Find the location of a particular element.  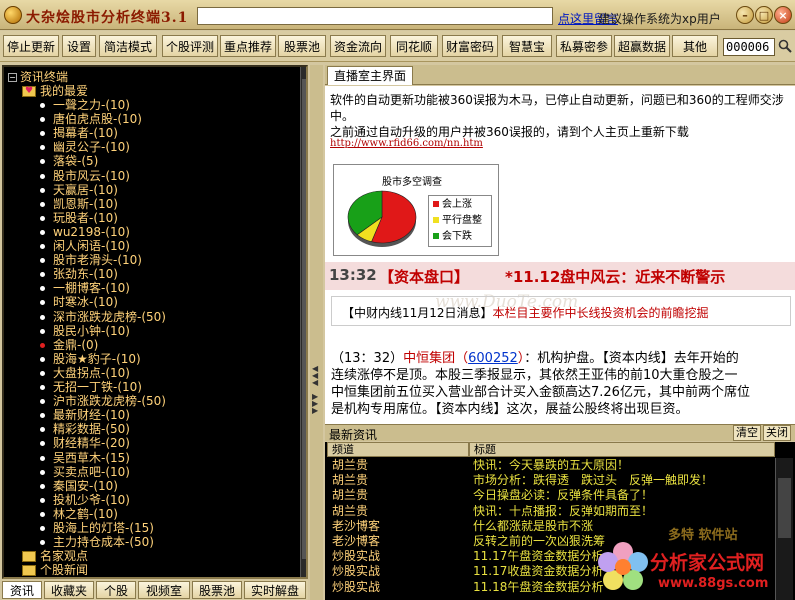

tree-item: 股海★豹子-(10) is located at coordinates (90, 359).